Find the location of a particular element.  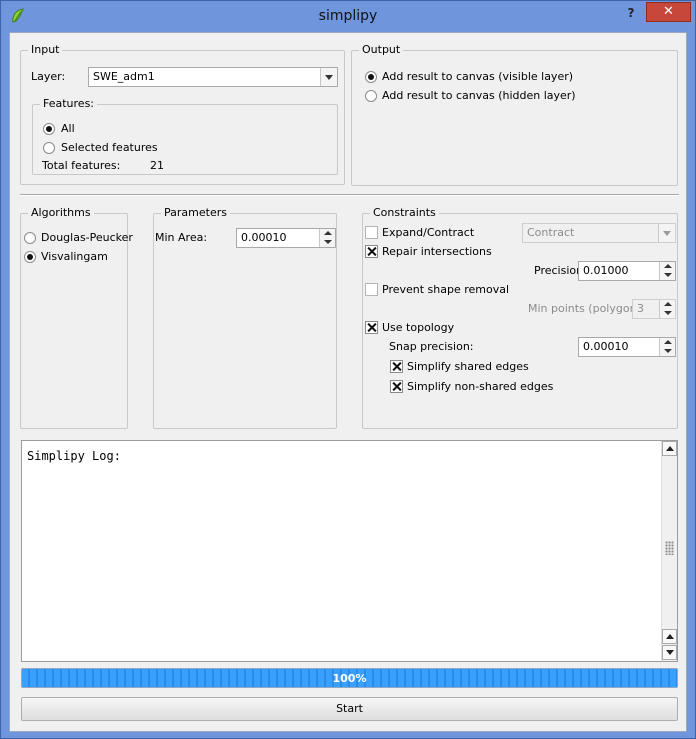

visvalingam-radio is located at coordinates (30, 257).